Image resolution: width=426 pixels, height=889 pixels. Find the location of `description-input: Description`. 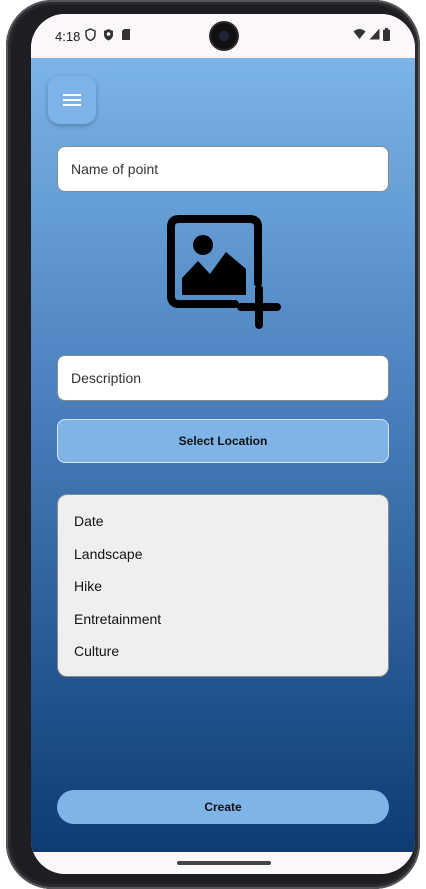

description-input: Description is located at coordinates (223, 378).